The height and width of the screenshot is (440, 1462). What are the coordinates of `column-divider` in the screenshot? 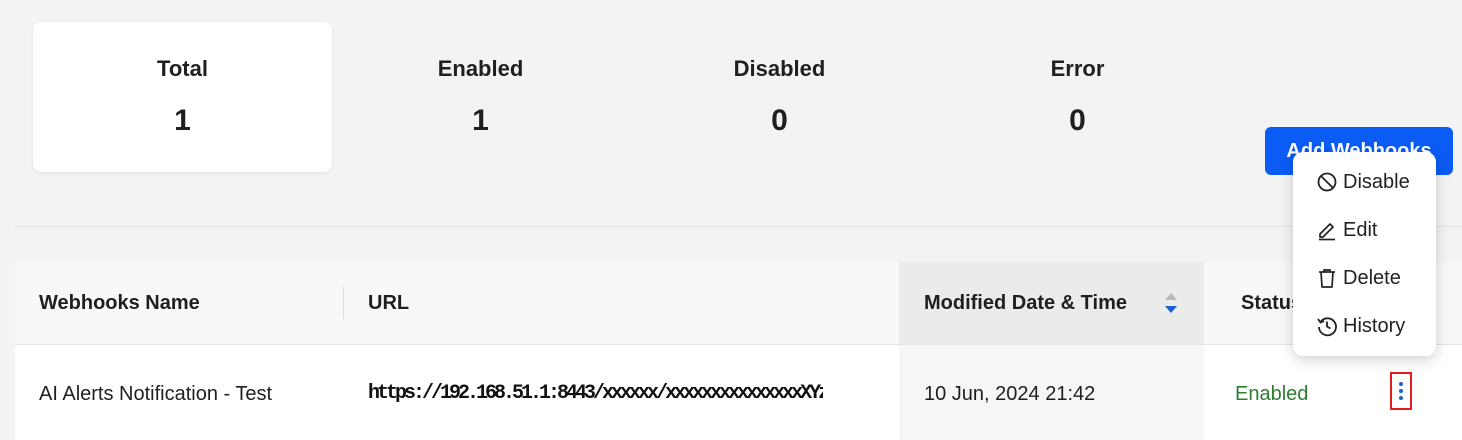 It's located at (343, 303).